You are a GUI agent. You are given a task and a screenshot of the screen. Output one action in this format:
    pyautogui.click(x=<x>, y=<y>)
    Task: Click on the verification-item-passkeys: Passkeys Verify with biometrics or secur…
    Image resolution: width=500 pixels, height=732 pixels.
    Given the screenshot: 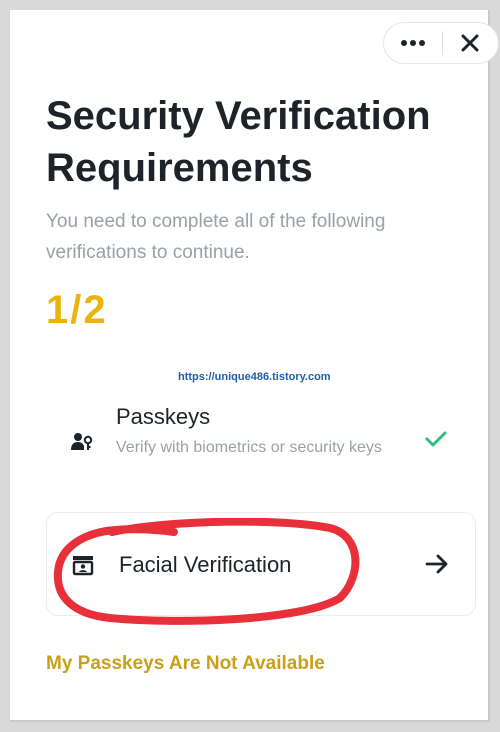 What is the action you would take?
    pyautogui.click(x=261, y=442)
    